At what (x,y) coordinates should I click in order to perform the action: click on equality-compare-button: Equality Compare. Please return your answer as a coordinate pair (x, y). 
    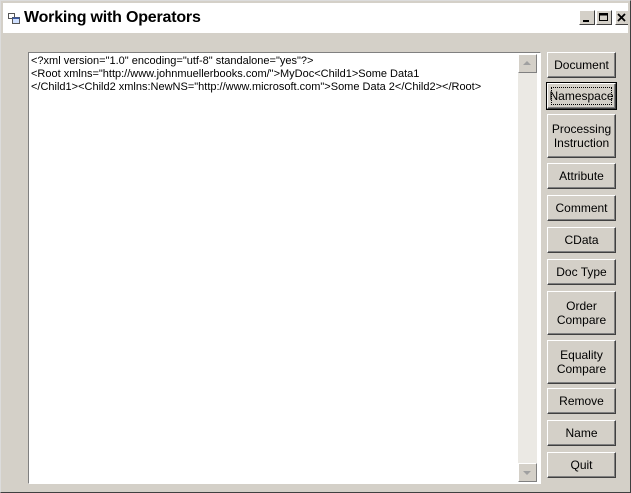
    Looking at the image, I should click on (581, 362).